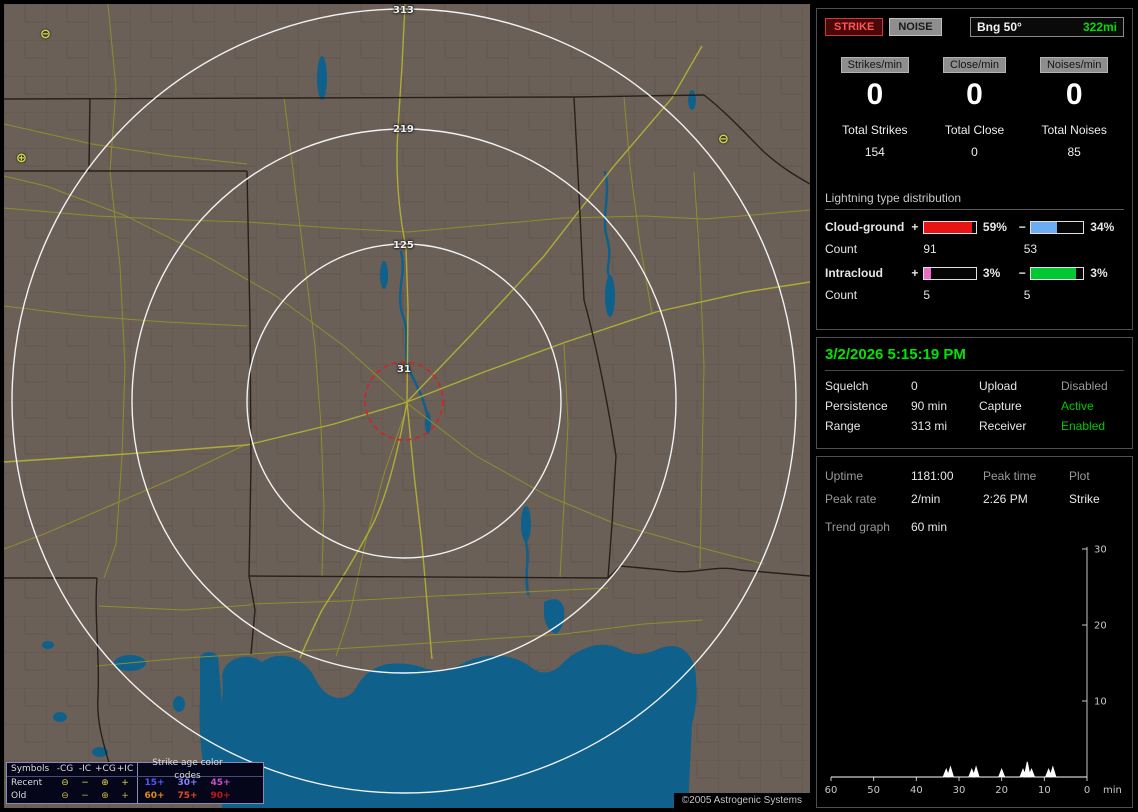  Describe the element at coordinates (974, 295) in the screenshot. I see `intracloud-count-row: Count 5 5` at that location.